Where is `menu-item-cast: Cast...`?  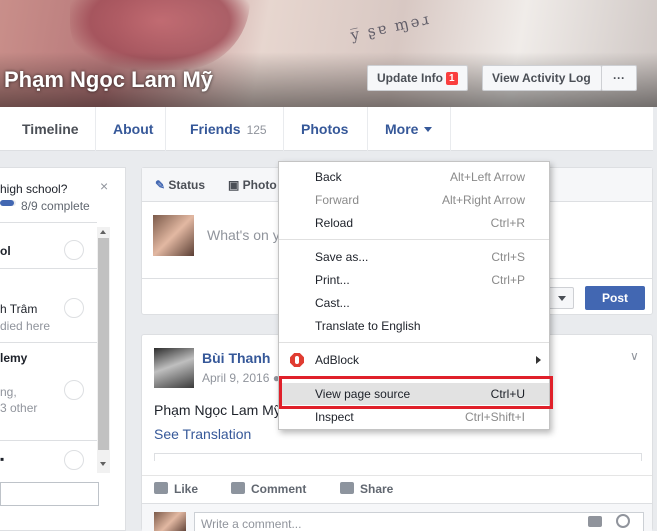 menu-item-cast: Cast... is located at coordinates (414, 303).